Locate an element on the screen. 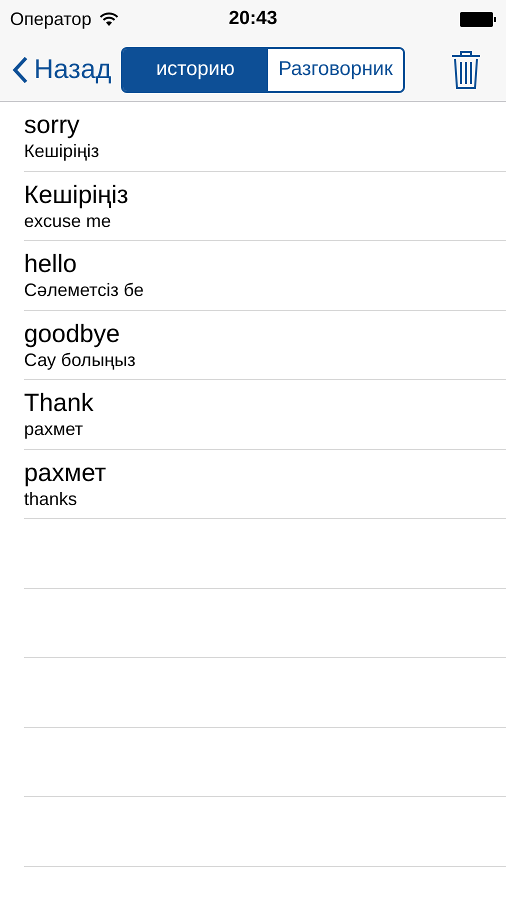  battery-icon is located at coordinates (478, 19).